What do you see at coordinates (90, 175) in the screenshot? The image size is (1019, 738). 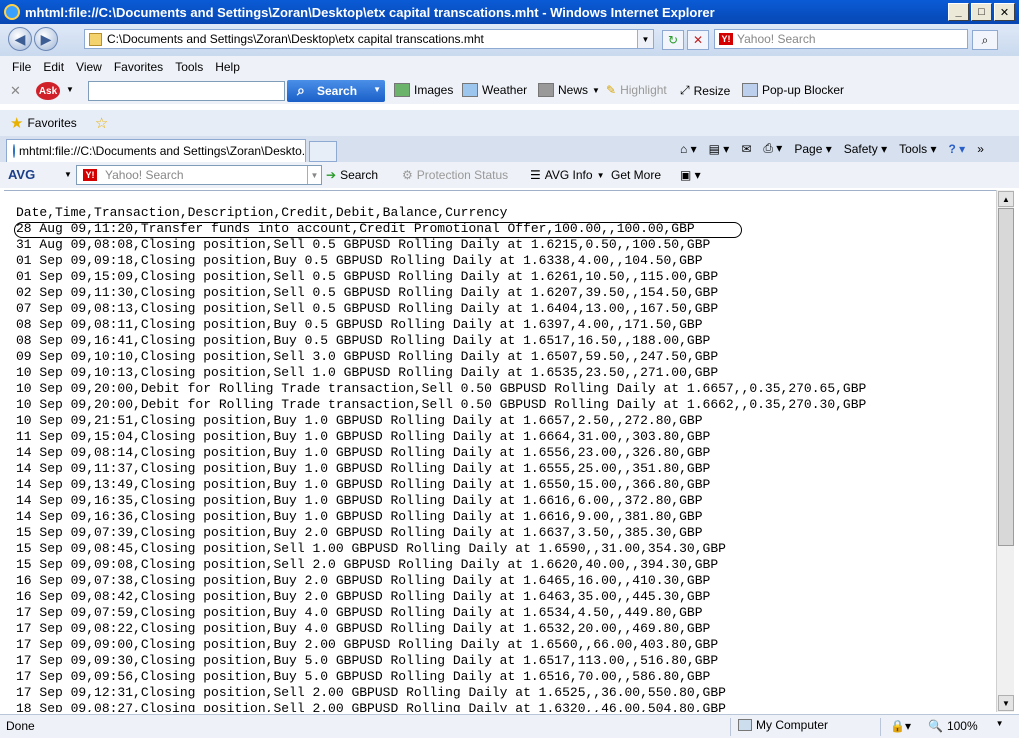 I see `avg-yahoo-icon: Y!` at bounding box center [90, 175].